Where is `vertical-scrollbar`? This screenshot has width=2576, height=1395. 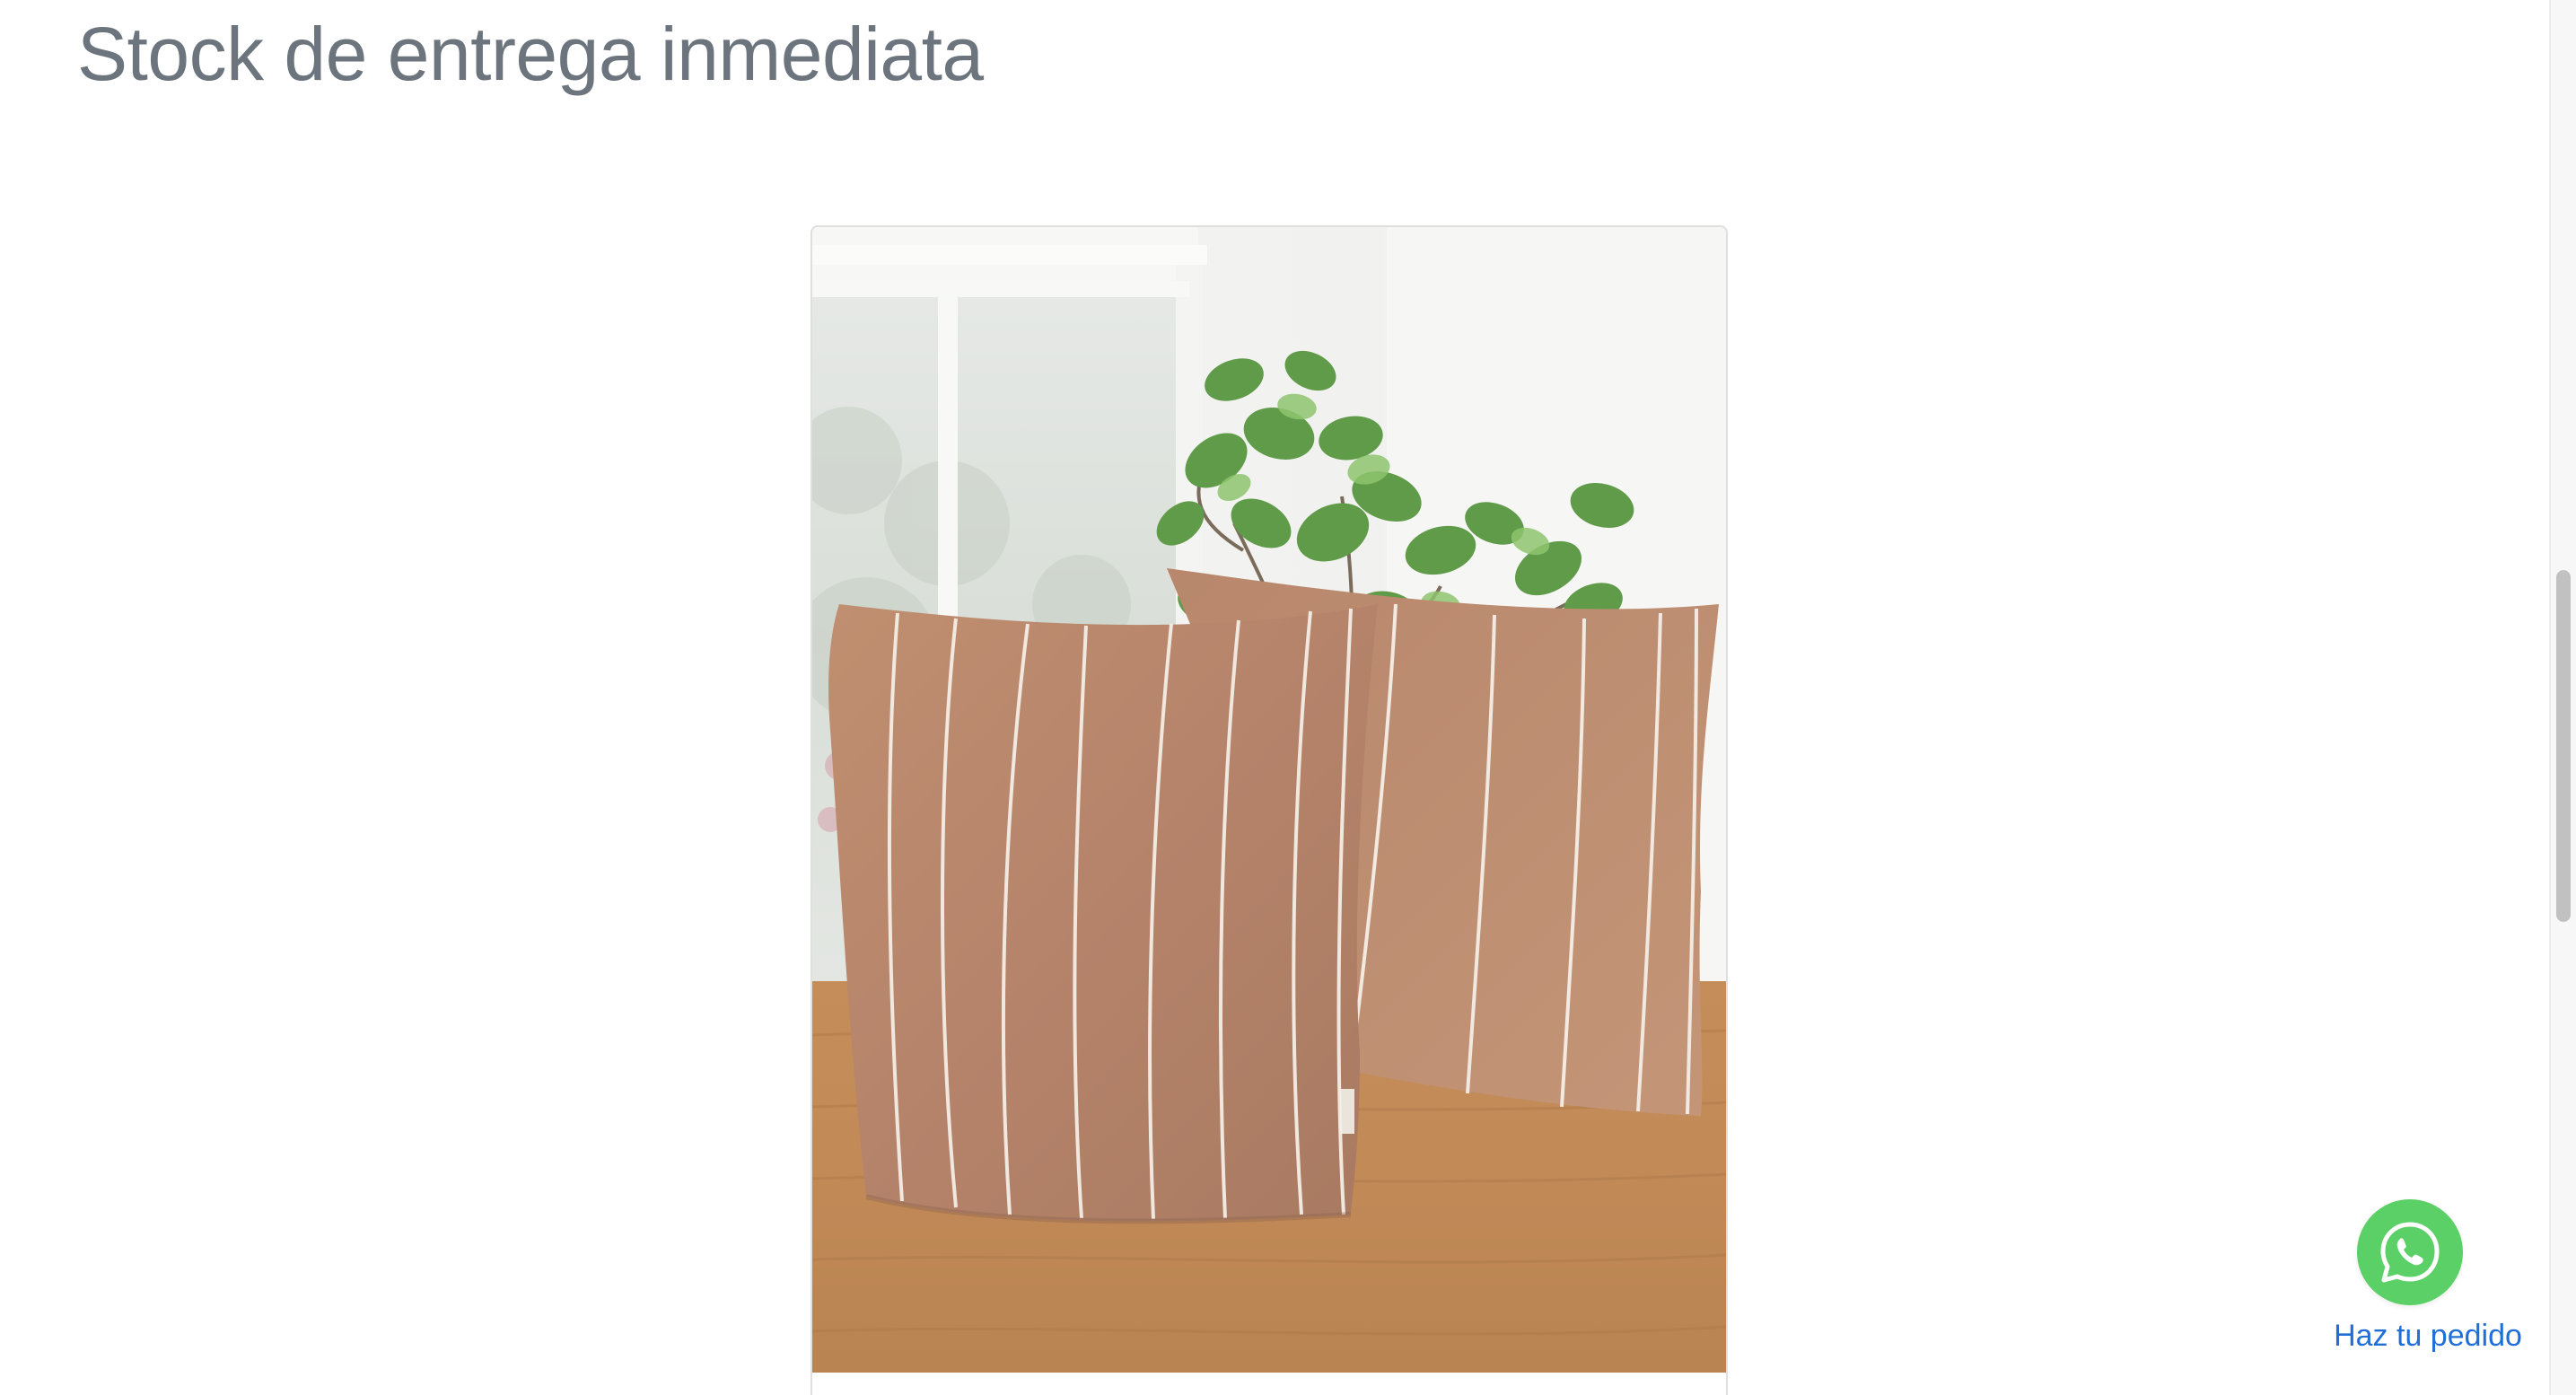
vertical-scrollbar is located at coordinates (2562, 697).